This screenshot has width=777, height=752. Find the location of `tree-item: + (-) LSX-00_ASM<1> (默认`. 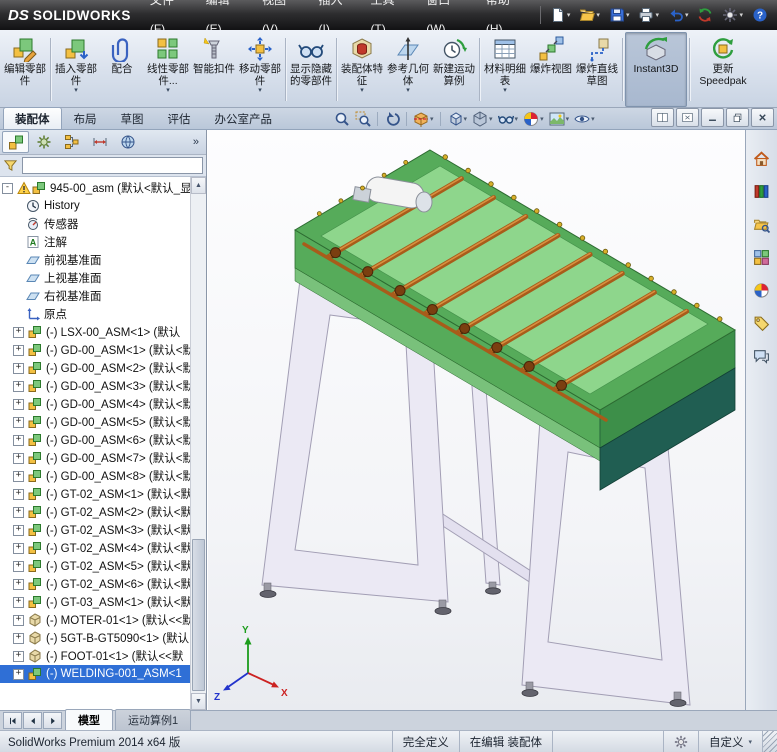

tree-item: + (-) LSX-00_ASM<1> (默认 is located at coordinates (95, 332).